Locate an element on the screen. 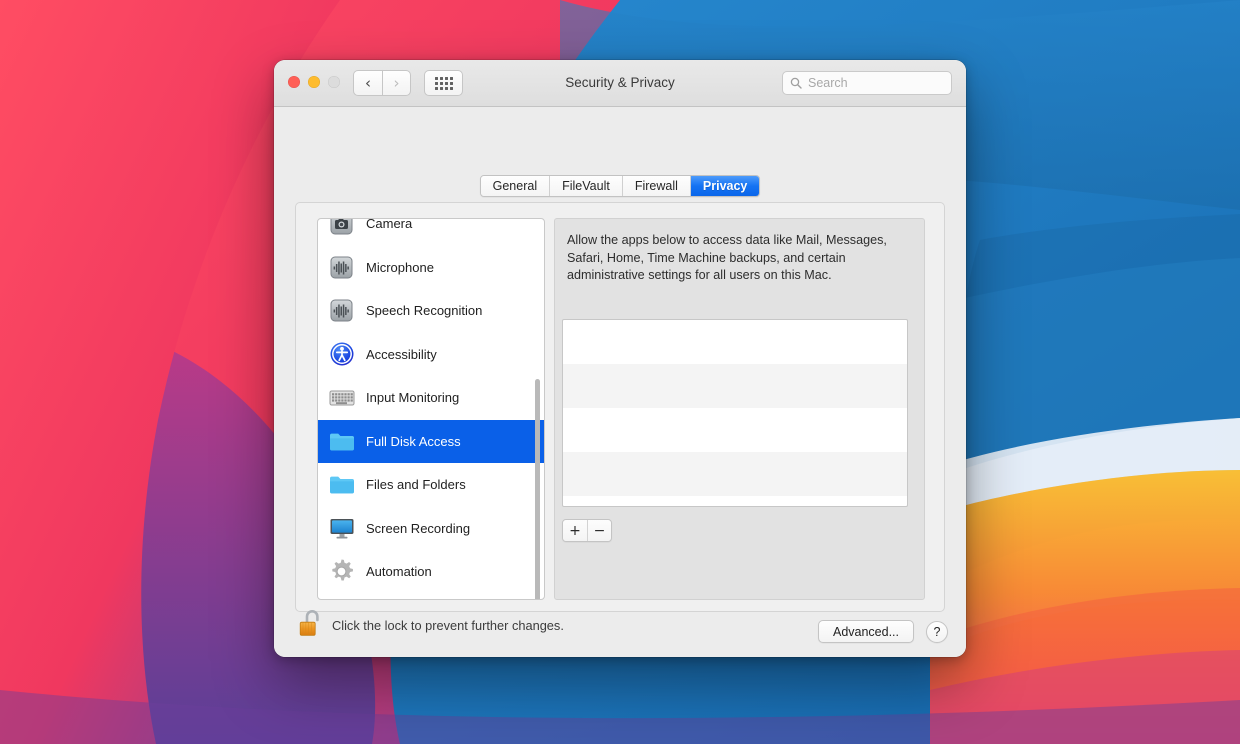  gear-icon is located at coordinates (341, 571).